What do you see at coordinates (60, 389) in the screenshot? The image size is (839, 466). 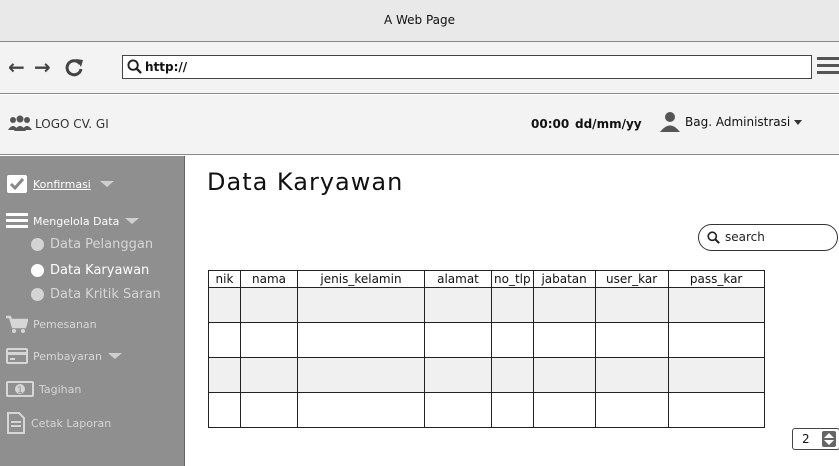 I see `sidebar-item-label: Tagihan` at bounding box center [60, 389].